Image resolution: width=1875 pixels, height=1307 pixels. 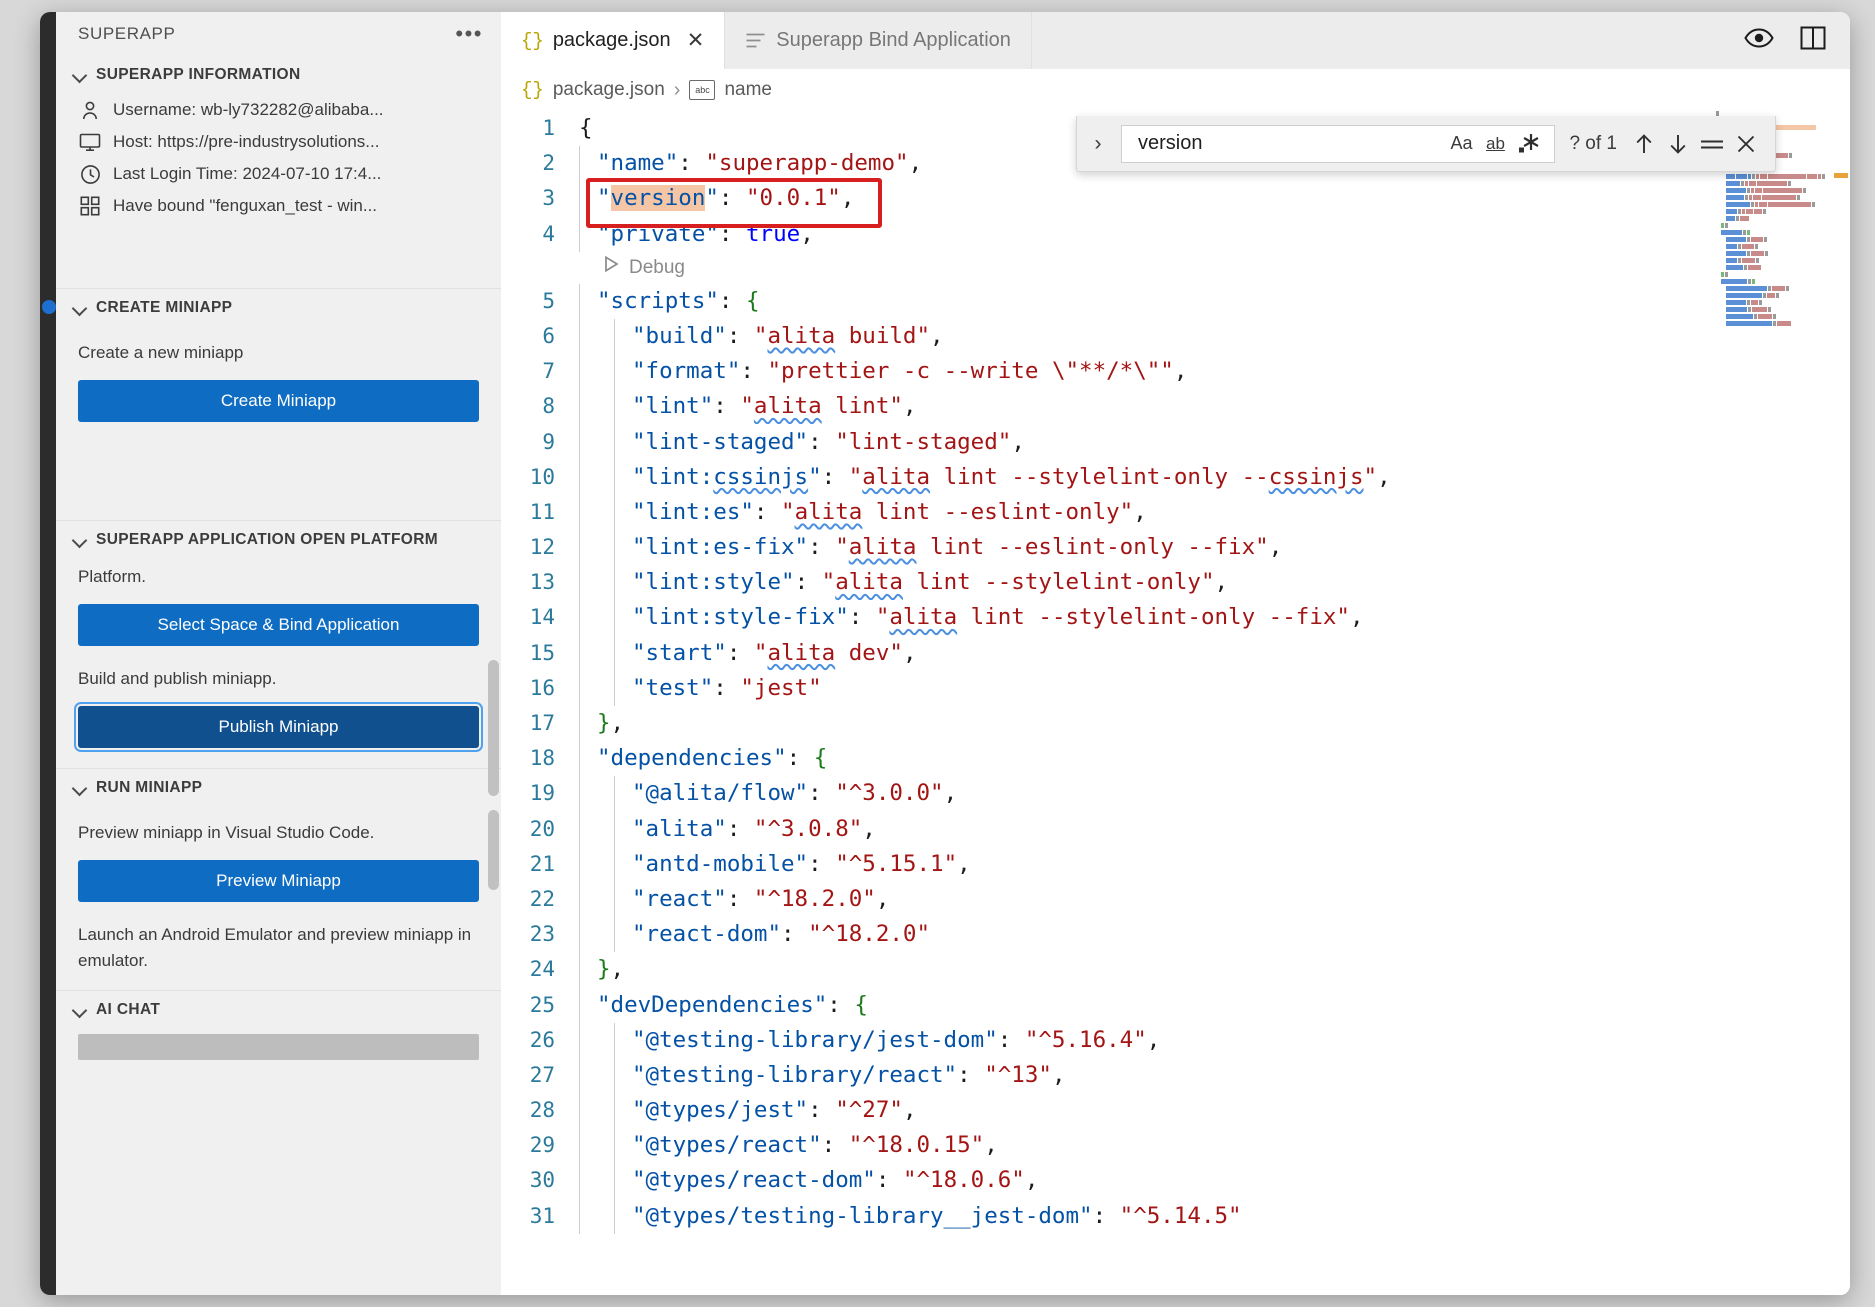 What do you see at coordinates (278, 787) in the screenshot?
I see `sidebar-section-run-miniapp: RUN MINIAPP` at bounding box center [278, 787].